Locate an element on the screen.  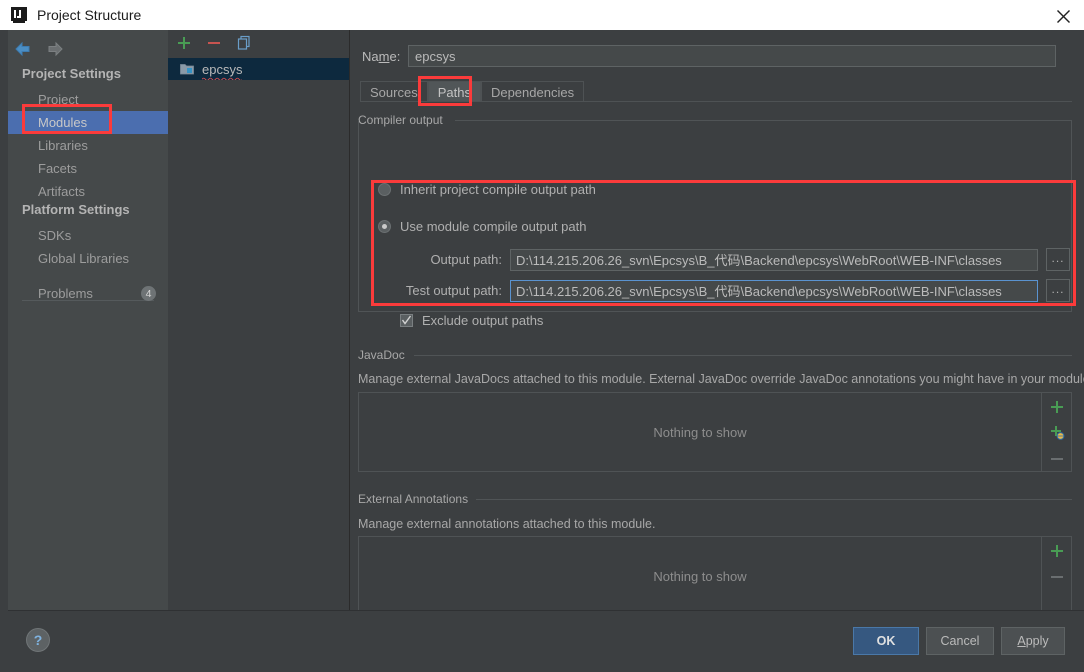
navigation-arrows is located at coordinates (49, 49).